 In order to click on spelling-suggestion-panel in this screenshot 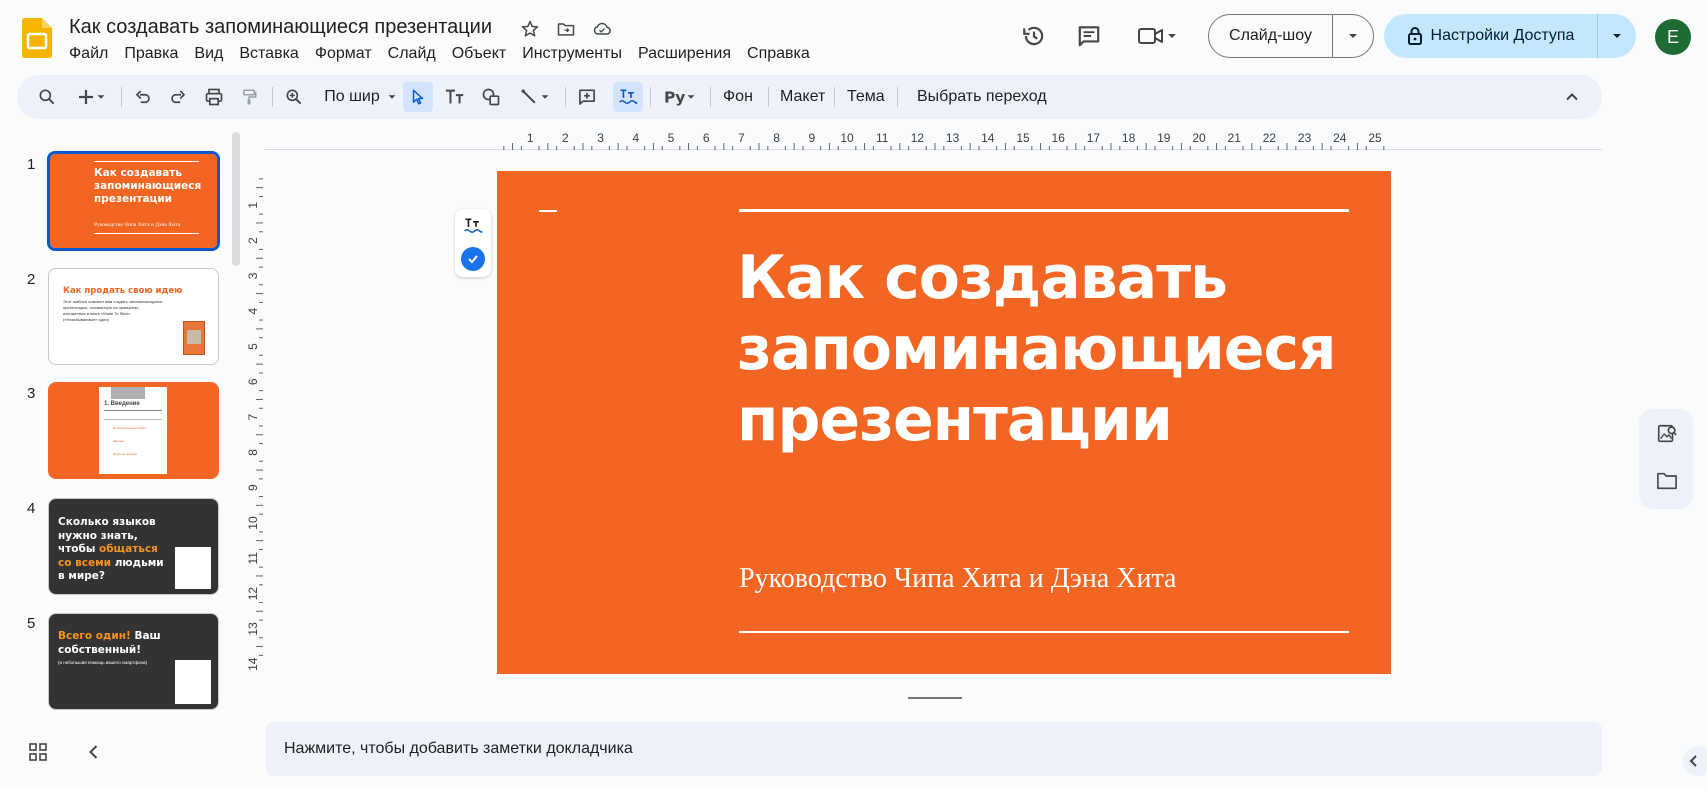, I will do `click(473, 243)`.